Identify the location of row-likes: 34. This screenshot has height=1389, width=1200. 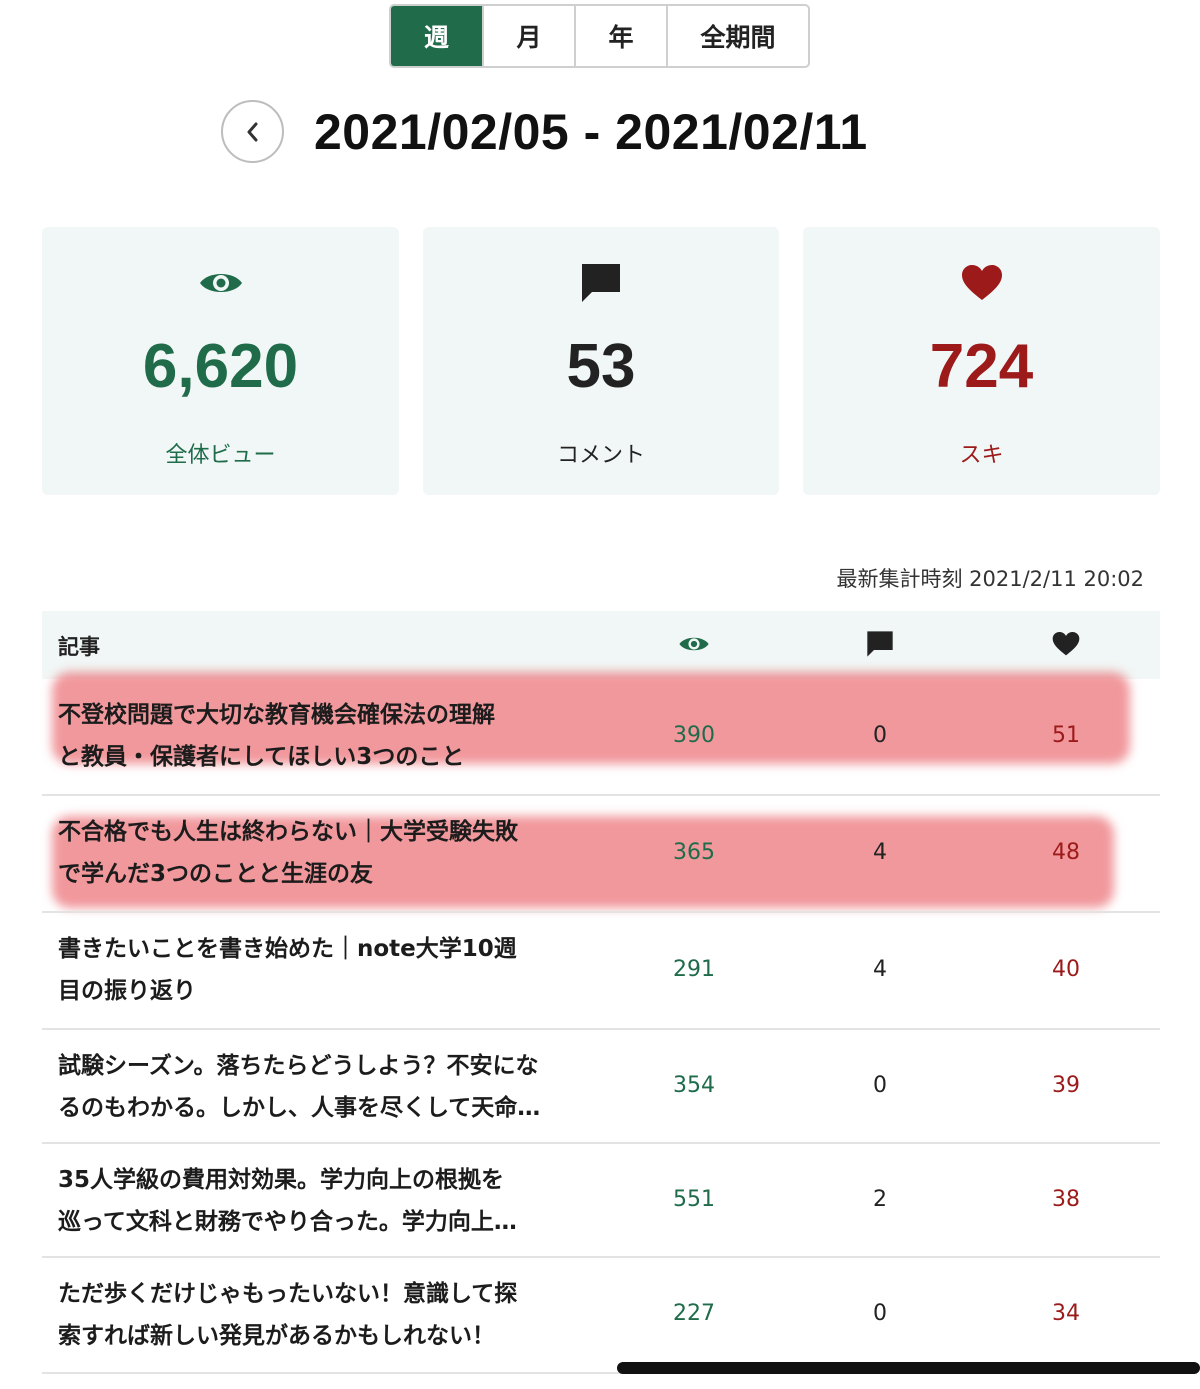
(1066, 1313).